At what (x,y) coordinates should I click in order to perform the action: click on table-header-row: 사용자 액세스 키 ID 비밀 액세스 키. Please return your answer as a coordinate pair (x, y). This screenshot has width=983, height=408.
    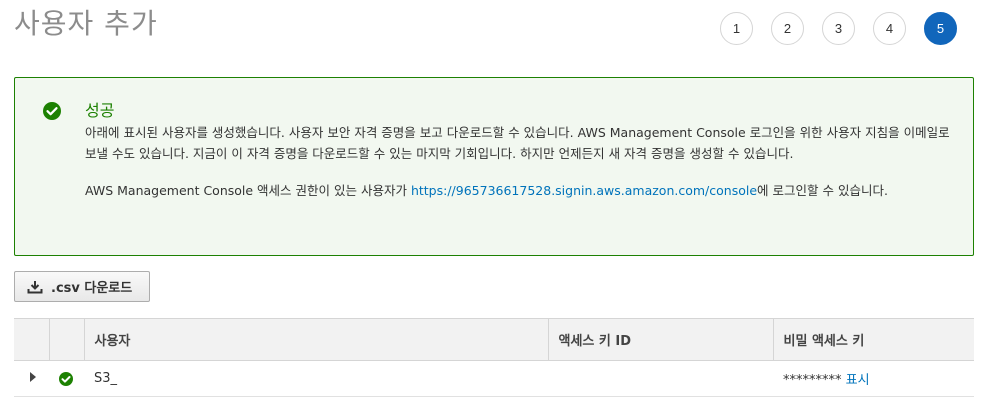
    Looking at the image, I should click on (494, 339).